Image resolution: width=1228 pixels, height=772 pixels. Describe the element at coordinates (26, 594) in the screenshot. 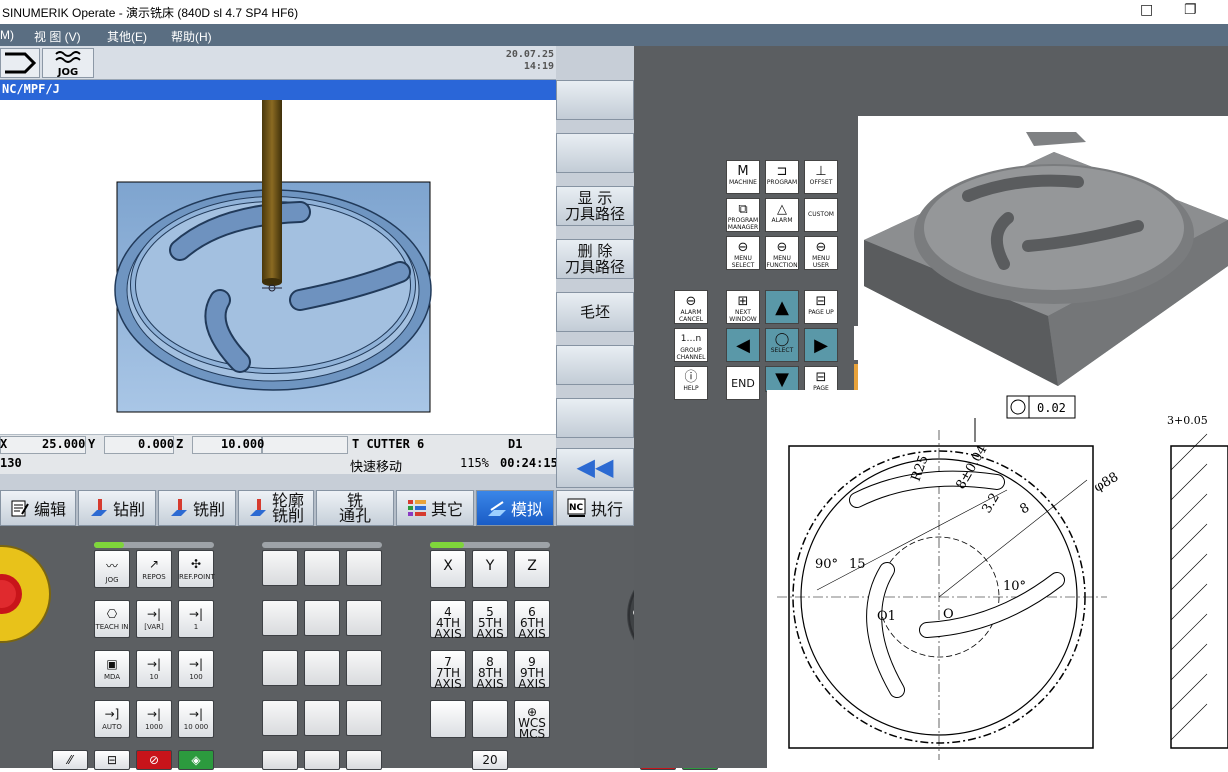

I see `emergency-stop-button` at that location.